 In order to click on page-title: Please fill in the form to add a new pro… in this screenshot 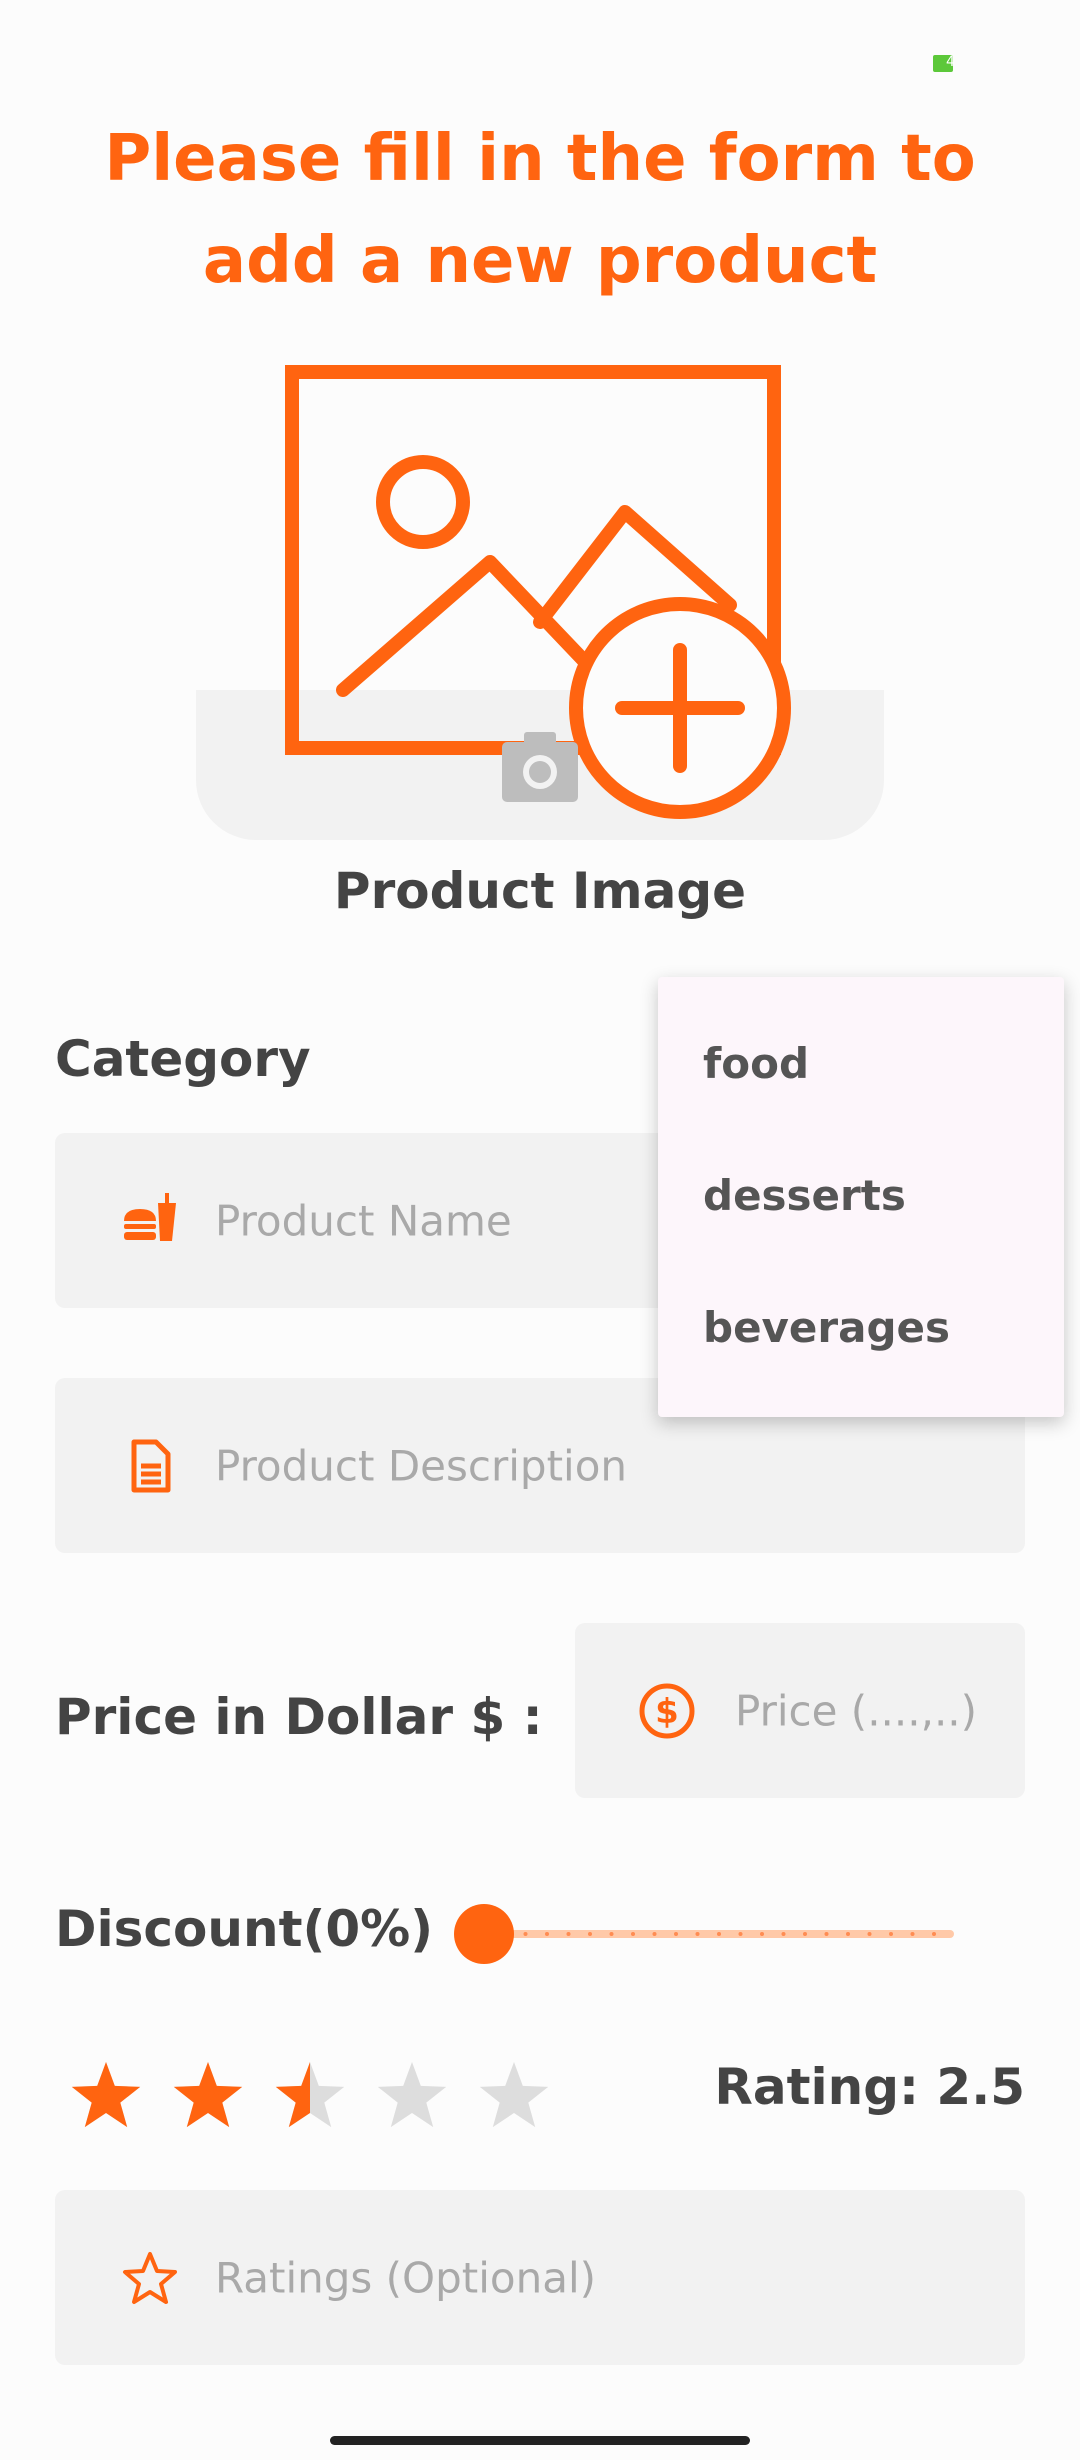, I will do `click(540, 210)`.